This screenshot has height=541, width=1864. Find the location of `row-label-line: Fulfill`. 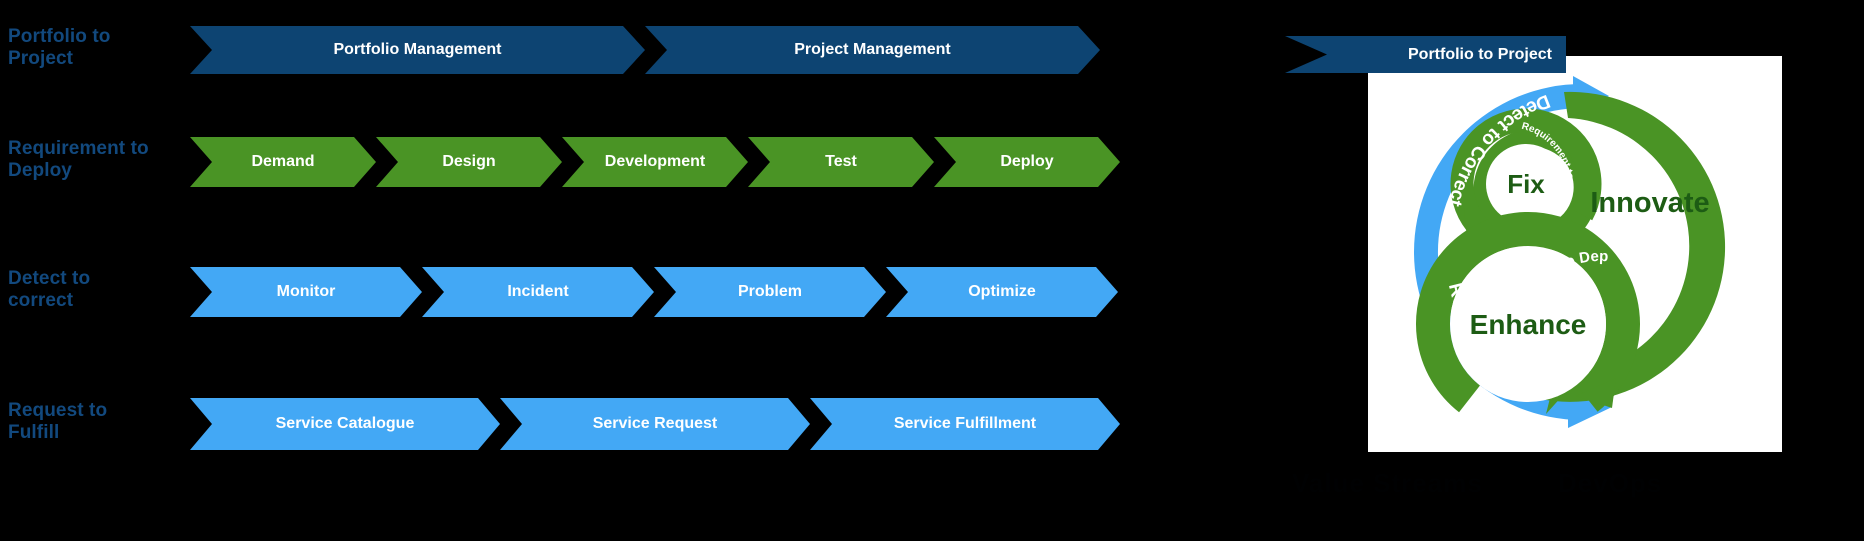

row-label-line: Fulfill is located at coordinates (34, 433).